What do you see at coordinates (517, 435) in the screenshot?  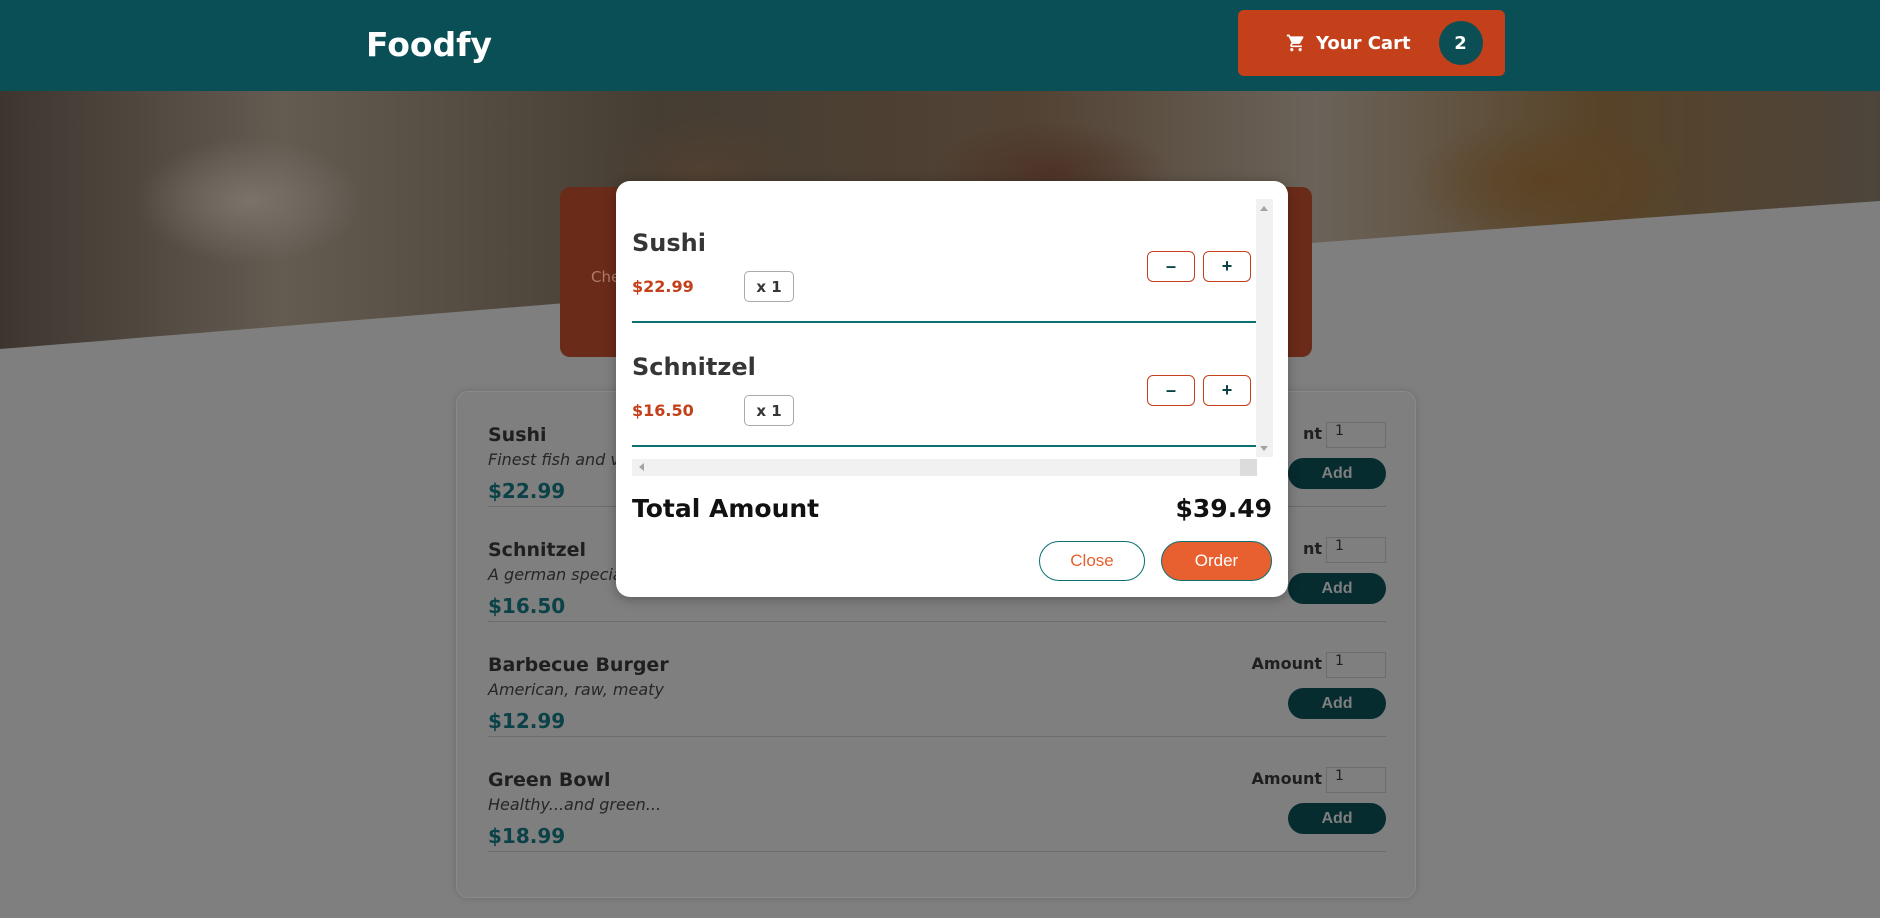 I see `meal-name: Sushi` at bounding box center [517, 435].